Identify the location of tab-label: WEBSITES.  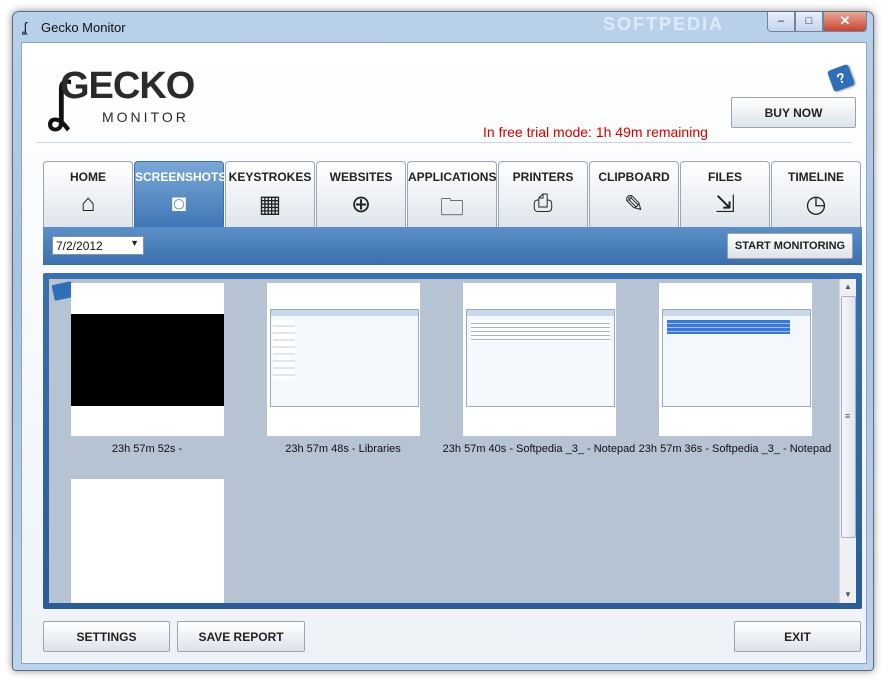
(361, 177).